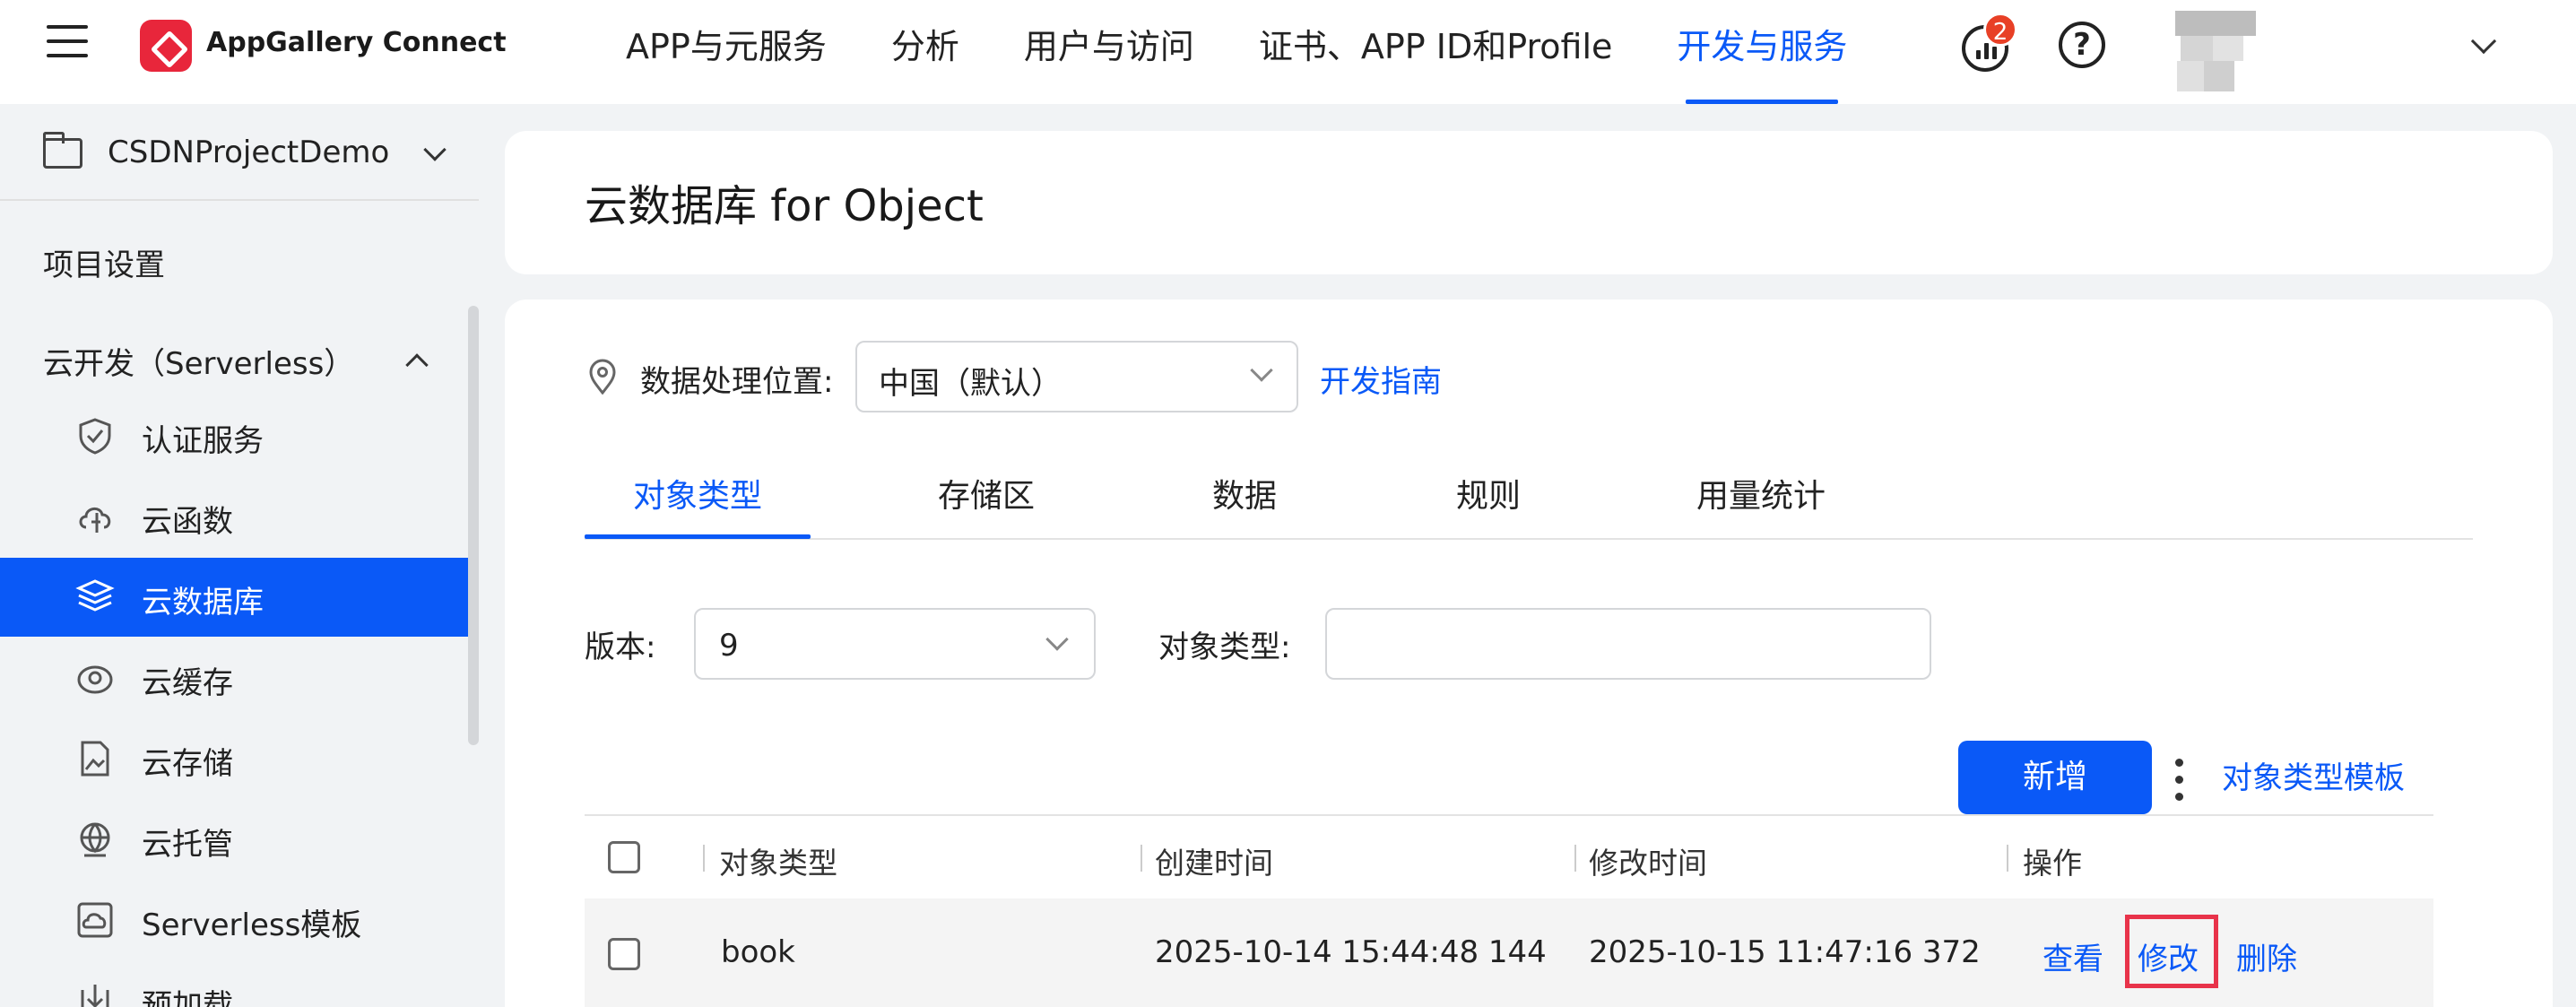 This screenshot has height=1007, width=2576. I want to click on avatar, so click(2215, 49).